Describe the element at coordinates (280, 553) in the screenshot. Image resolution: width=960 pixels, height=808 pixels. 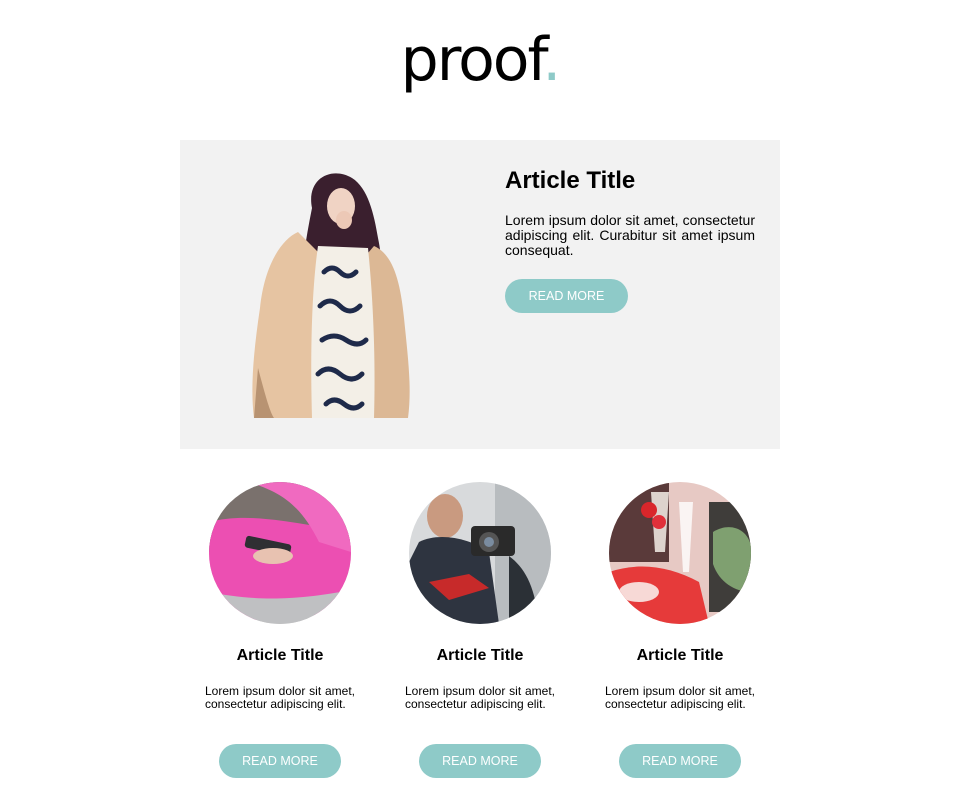
I see `article-image-phone` at that location.